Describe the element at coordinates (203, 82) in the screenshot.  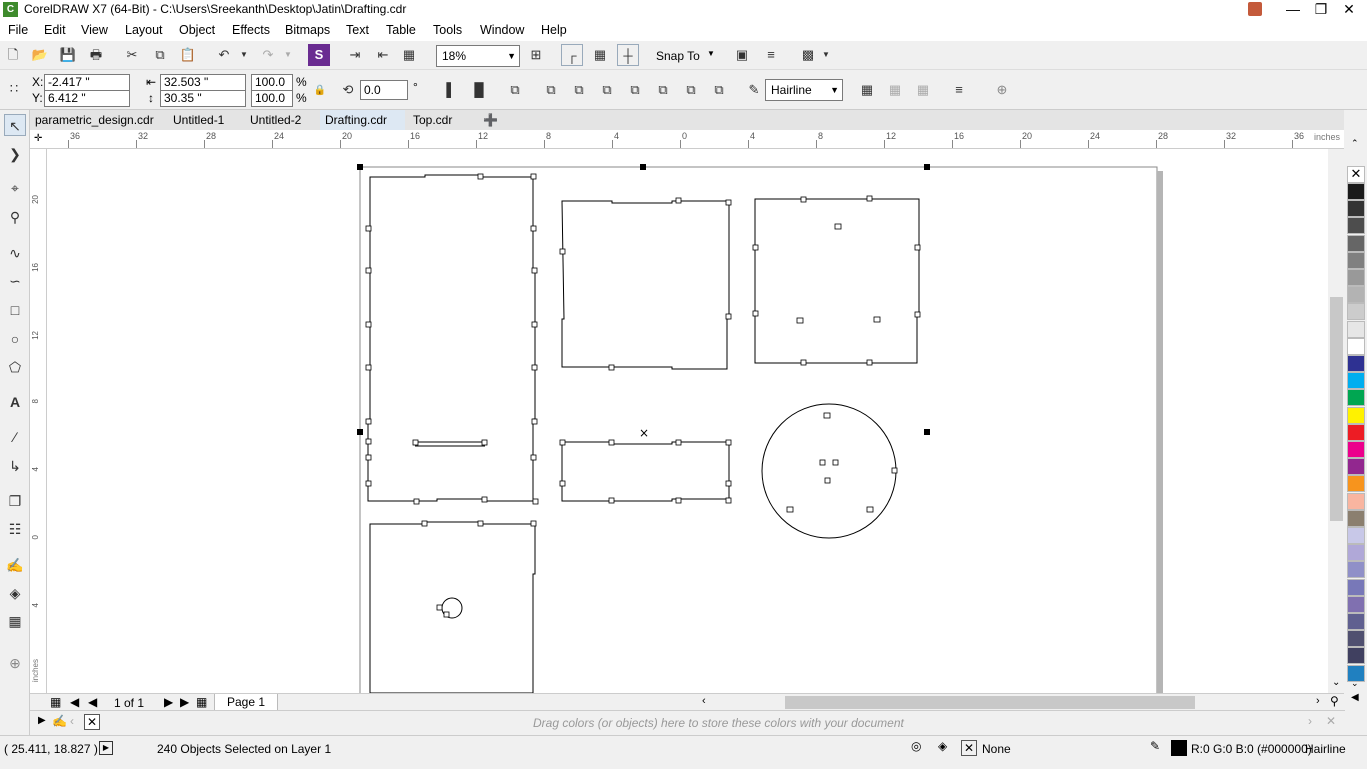
I see `width-field: 32.503 "` at that location.